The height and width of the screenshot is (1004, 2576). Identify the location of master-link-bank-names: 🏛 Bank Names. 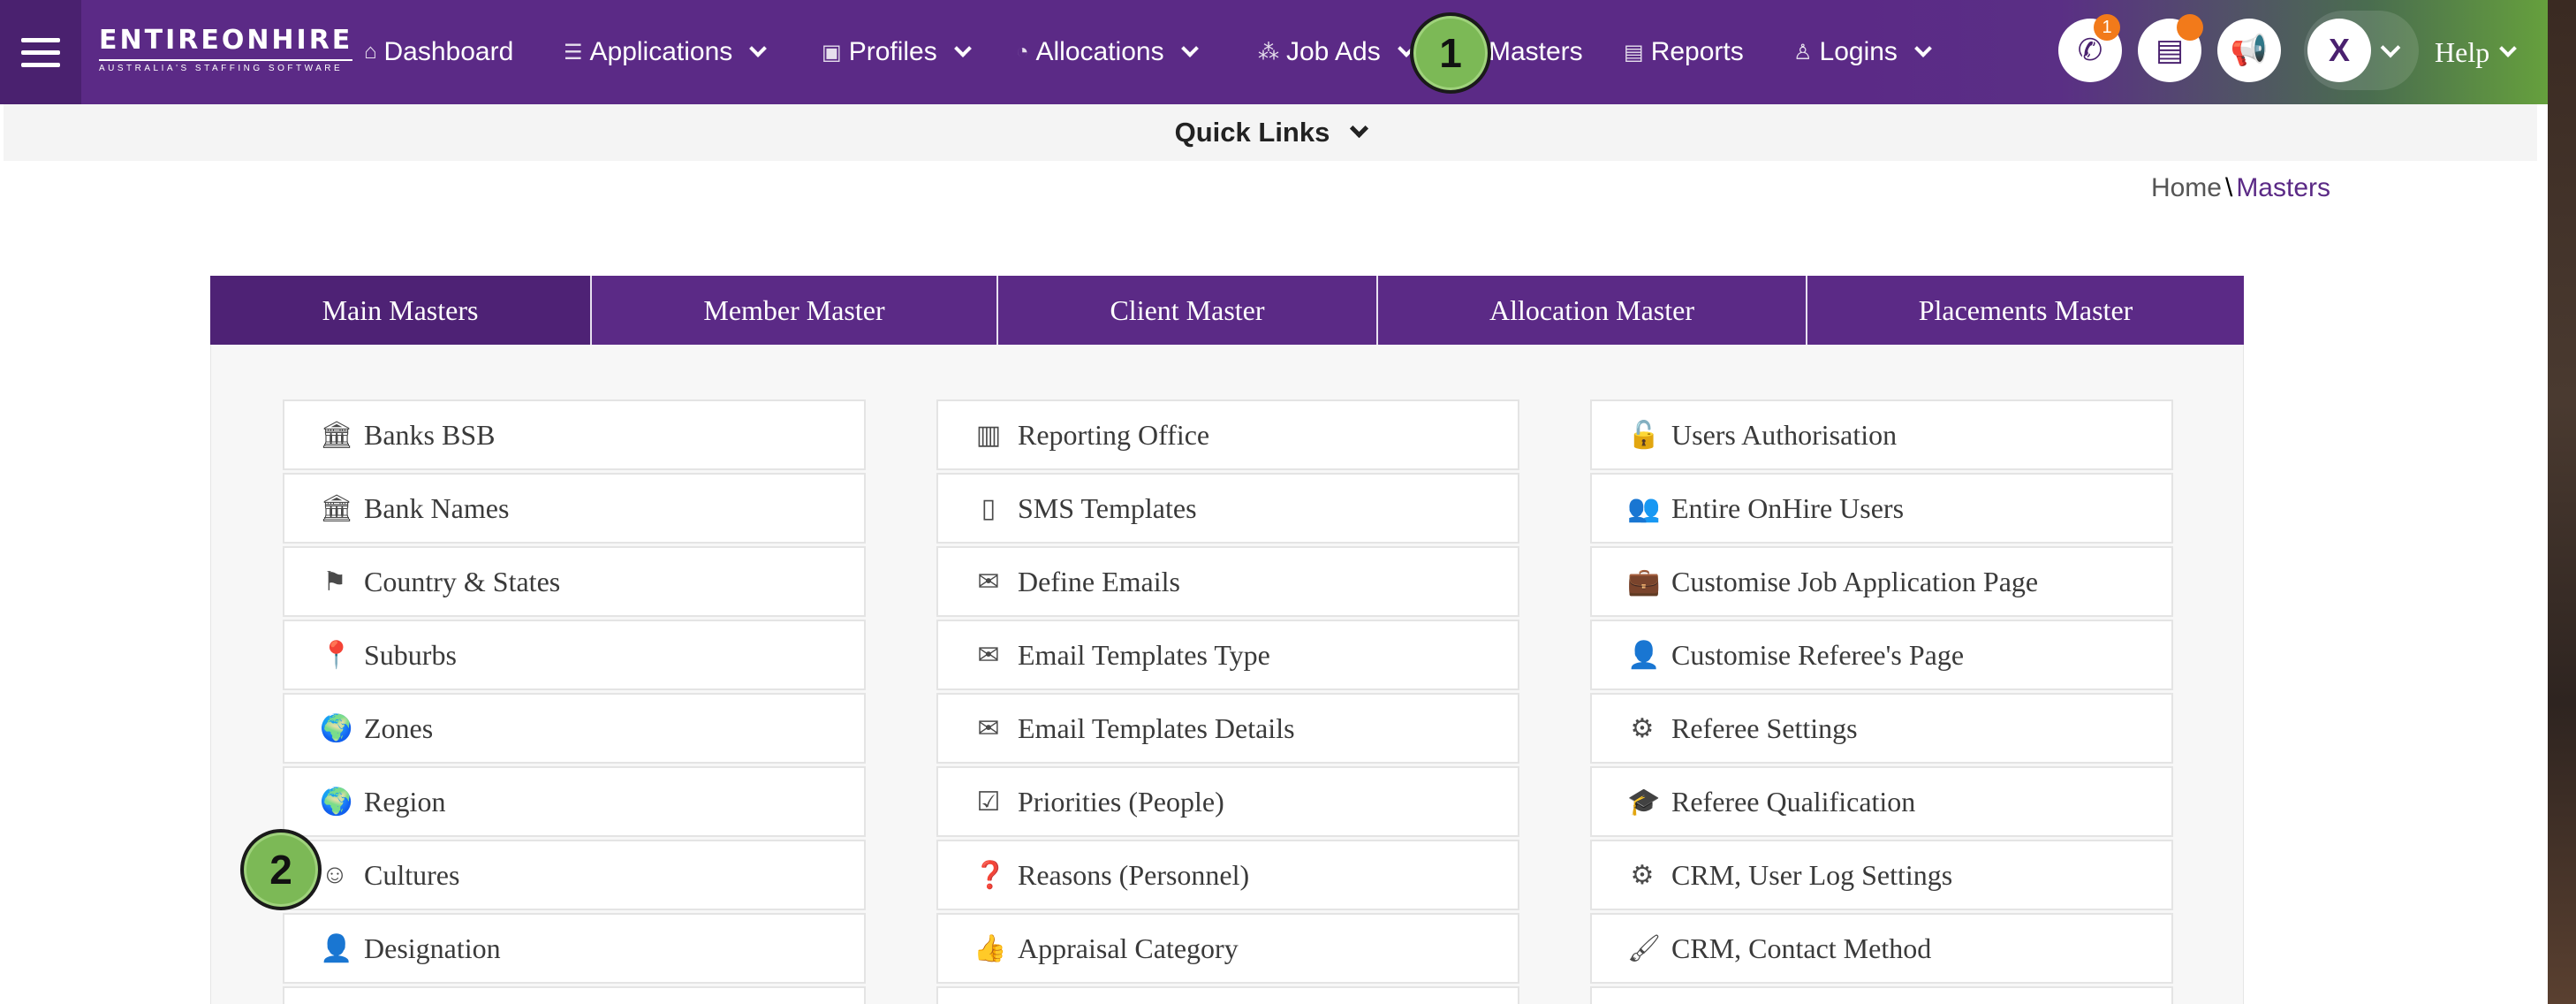
(574, 509).